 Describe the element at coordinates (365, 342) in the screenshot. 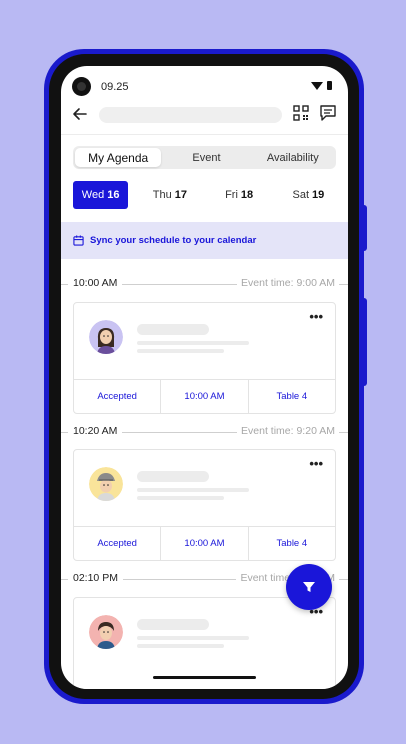

I see `power-button` at that location.